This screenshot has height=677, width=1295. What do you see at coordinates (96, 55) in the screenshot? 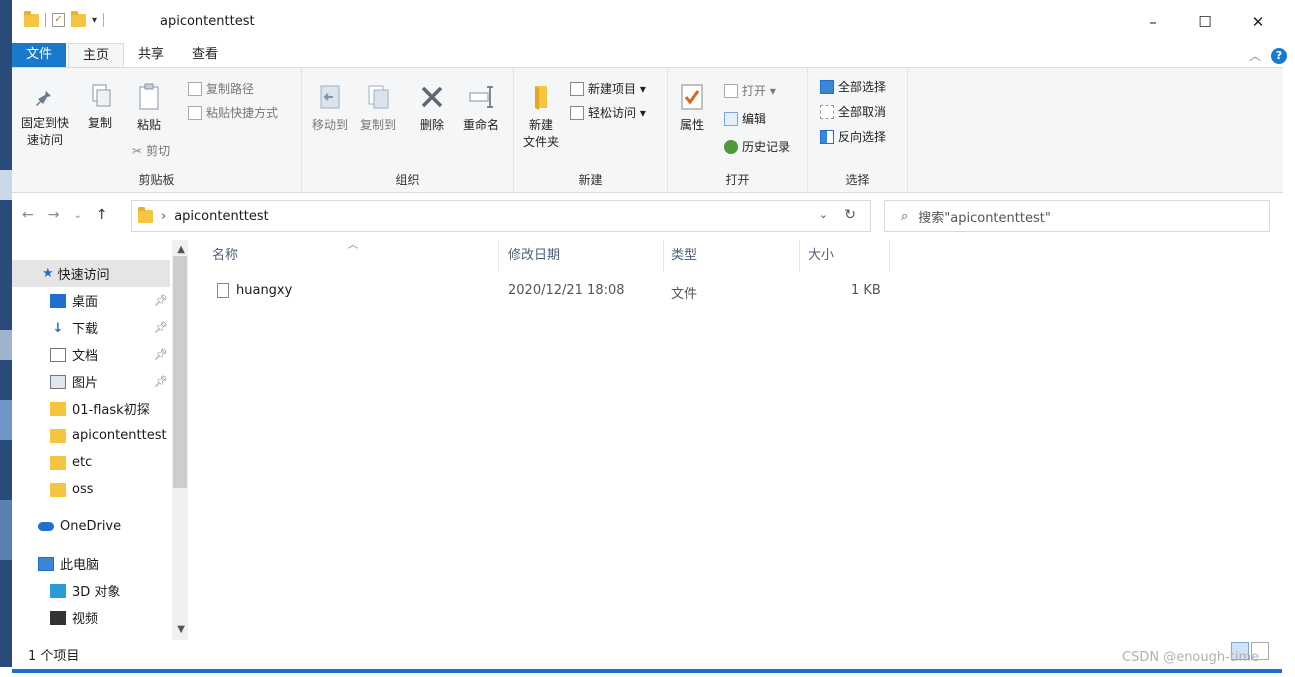
I see `tab-home: 主页` at bounding box center [96, 55].